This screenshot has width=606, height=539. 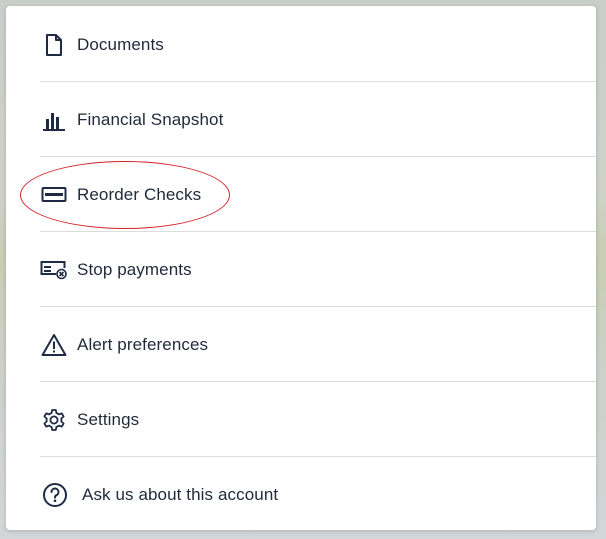 I want to click on menu-item-settings: Settings, so click(x=318, y=420).